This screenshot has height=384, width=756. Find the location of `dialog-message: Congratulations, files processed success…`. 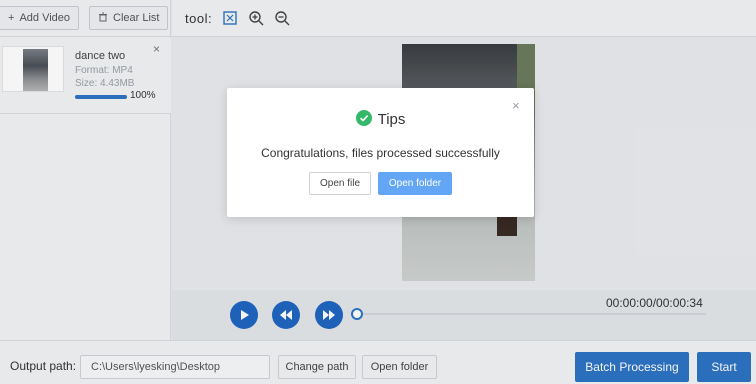

dialog-message: Congratulations, files processed success… is located at coordinates (380, 153).